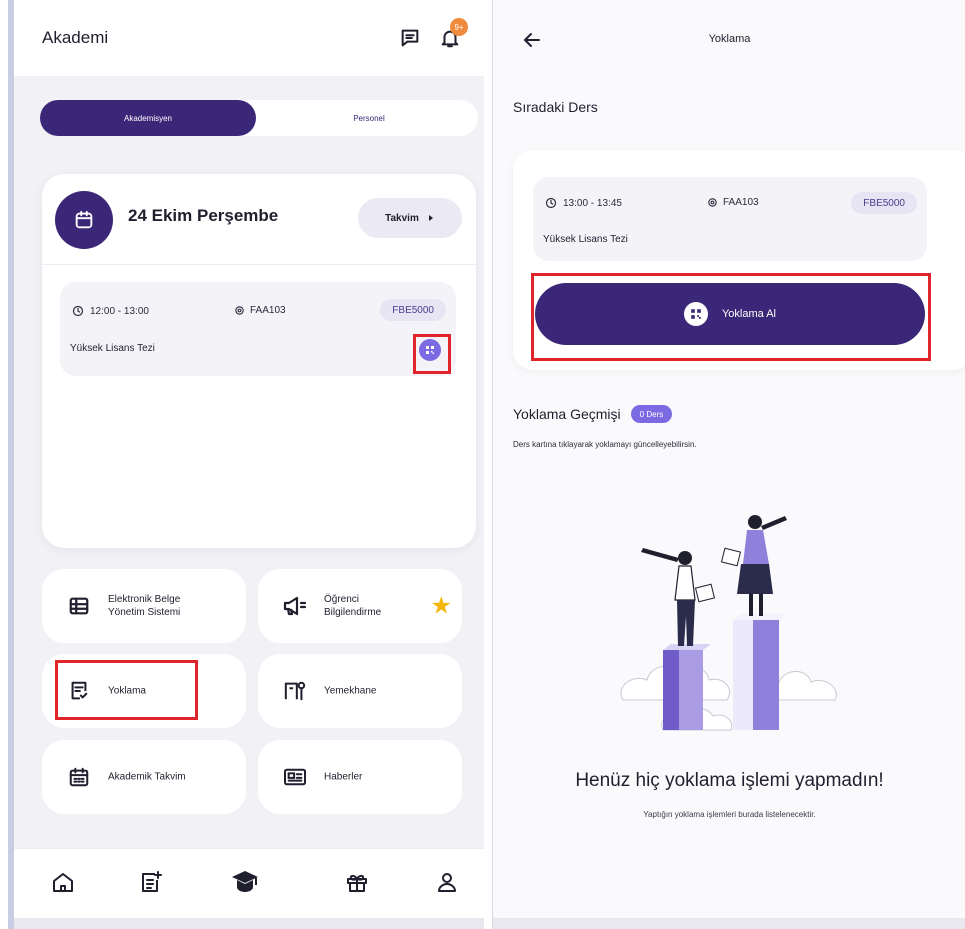 The width and height of the screenshot is (965, 929). Describe the element at coordinates (203, 215) in the screenshot. I see `today-date-title: 24 Ekim Perşembe` at that location.